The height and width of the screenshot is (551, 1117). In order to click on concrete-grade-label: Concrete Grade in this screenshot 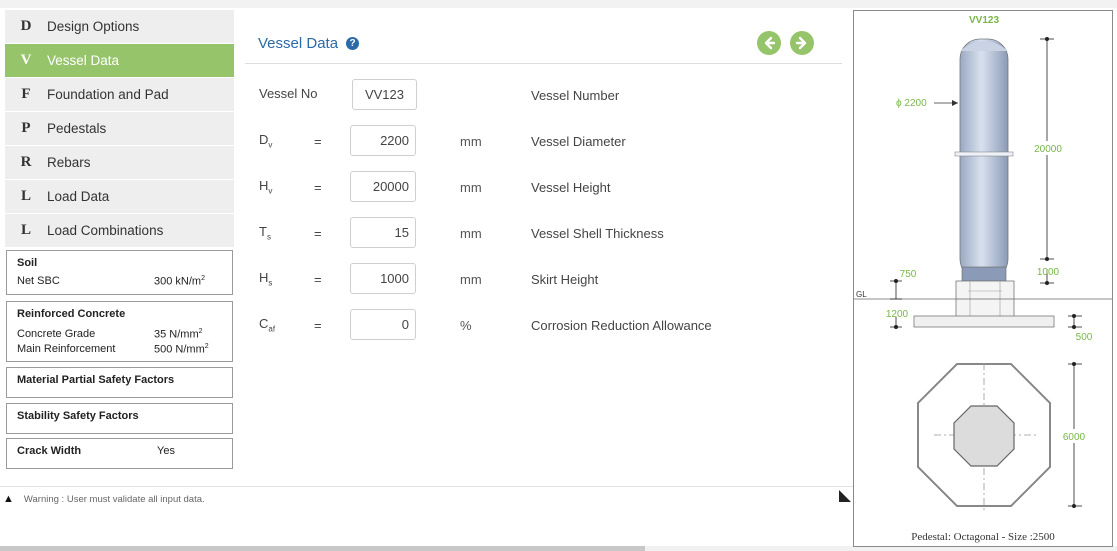, I will do `click(56, 334)`.